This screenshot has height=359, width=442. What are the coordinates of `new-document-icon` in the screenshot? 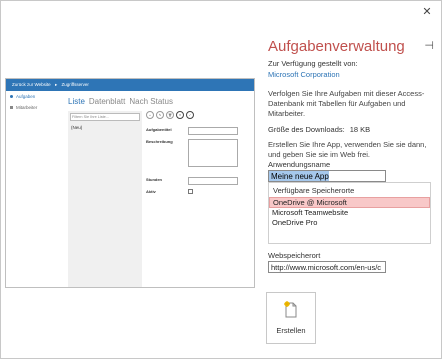 It's located at (291, 309).